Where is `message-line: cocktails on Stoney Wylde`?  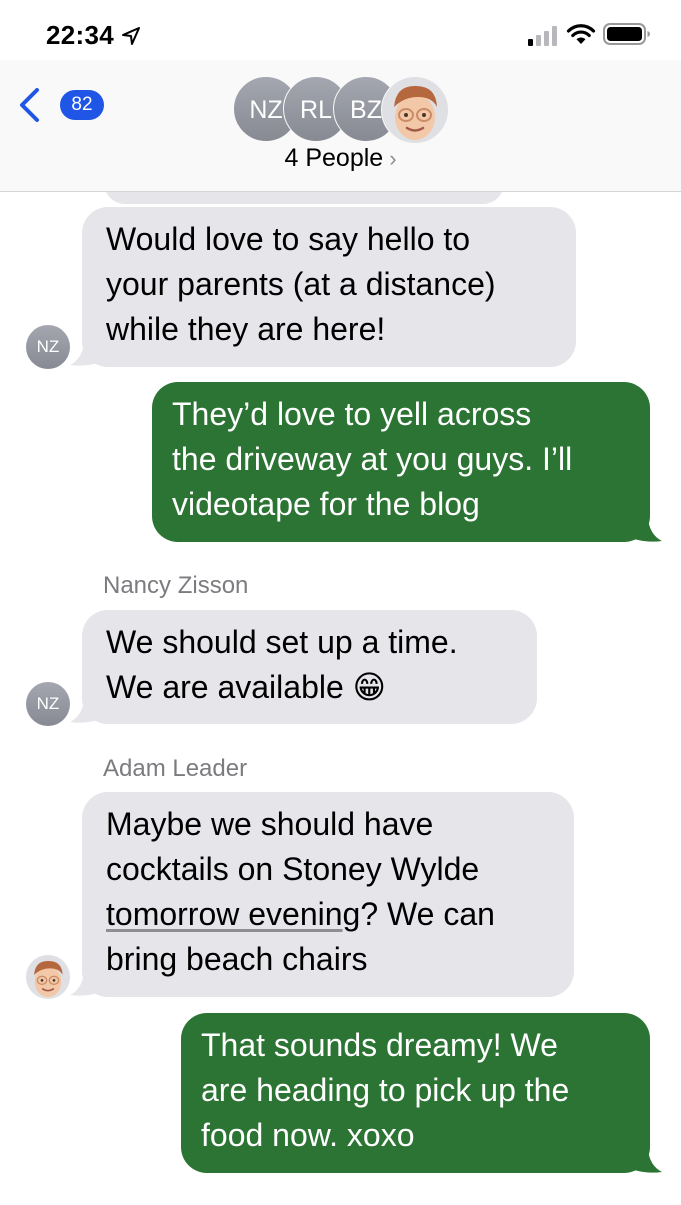 message-line: cocktails on Stoney Wylde is located at coordinates (293, 869).